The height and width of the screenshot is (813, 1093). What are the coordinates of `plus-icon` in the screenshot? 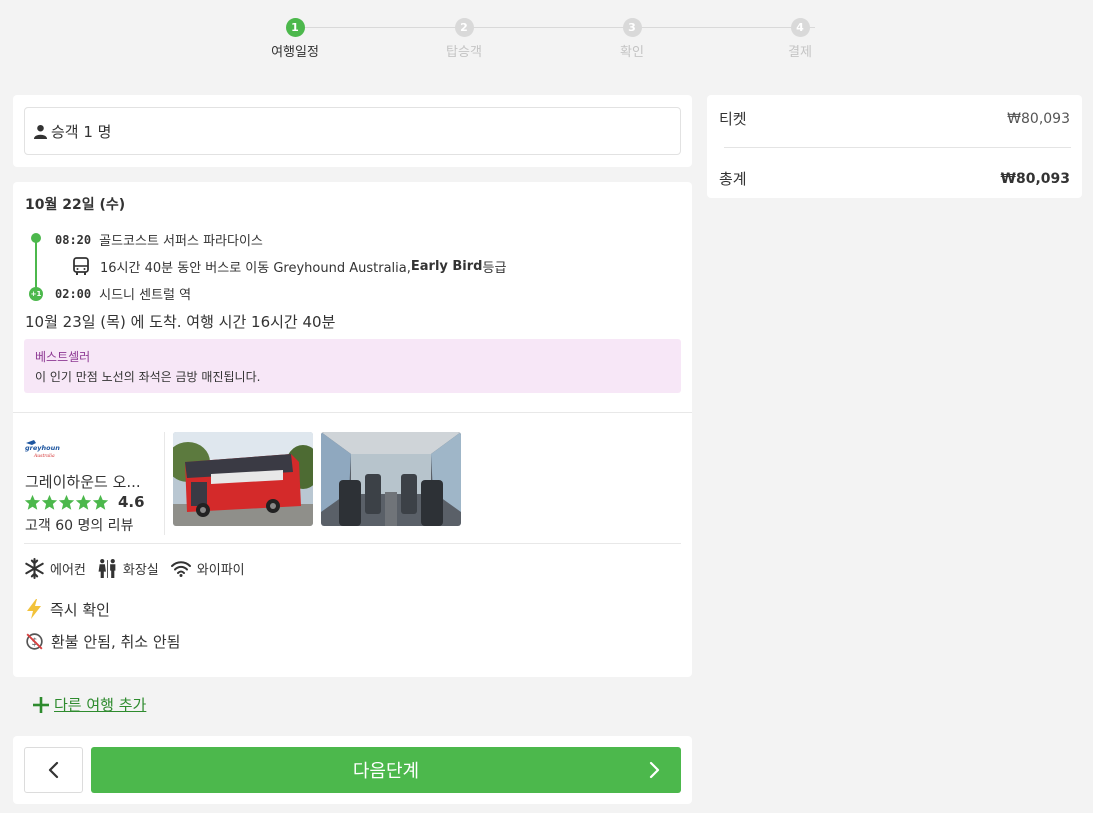 It's located at (41, 704).